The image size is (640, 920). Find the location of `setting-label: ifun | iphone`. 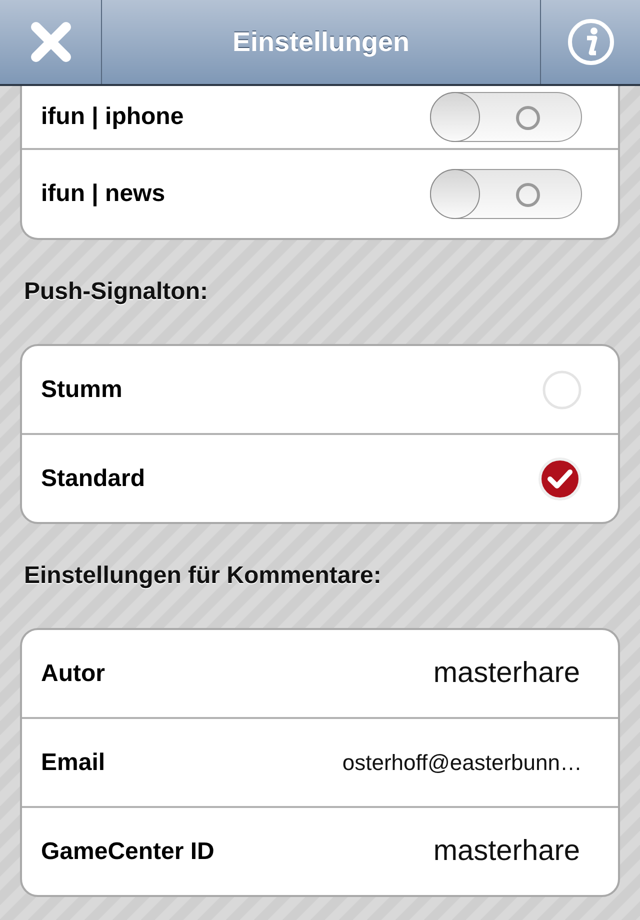

setting-label: ifun | iphone is located at coordinates (112, 117).